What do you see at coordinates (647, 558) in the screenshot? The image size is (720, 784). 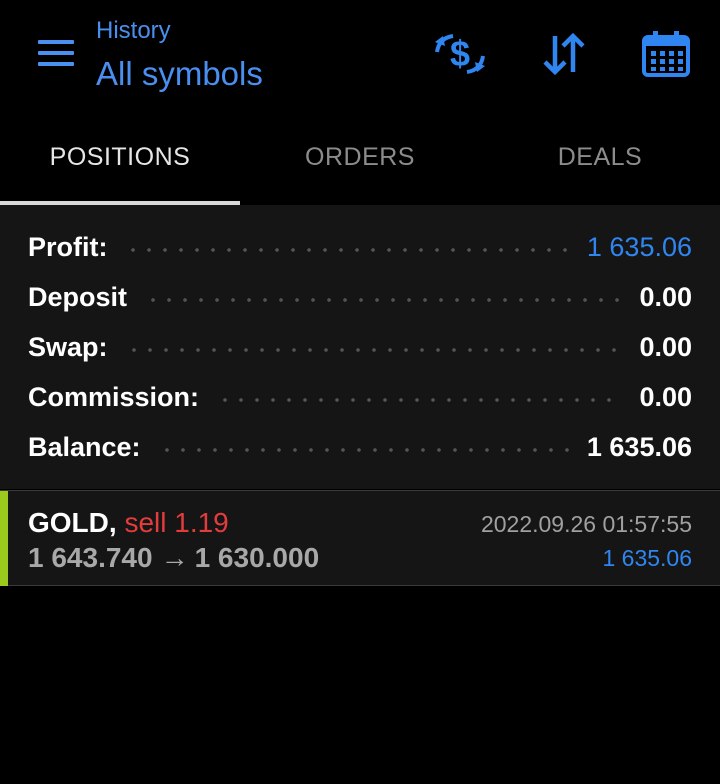 I see `position-profit: 1 635.06` at bounding box center [647, 558].